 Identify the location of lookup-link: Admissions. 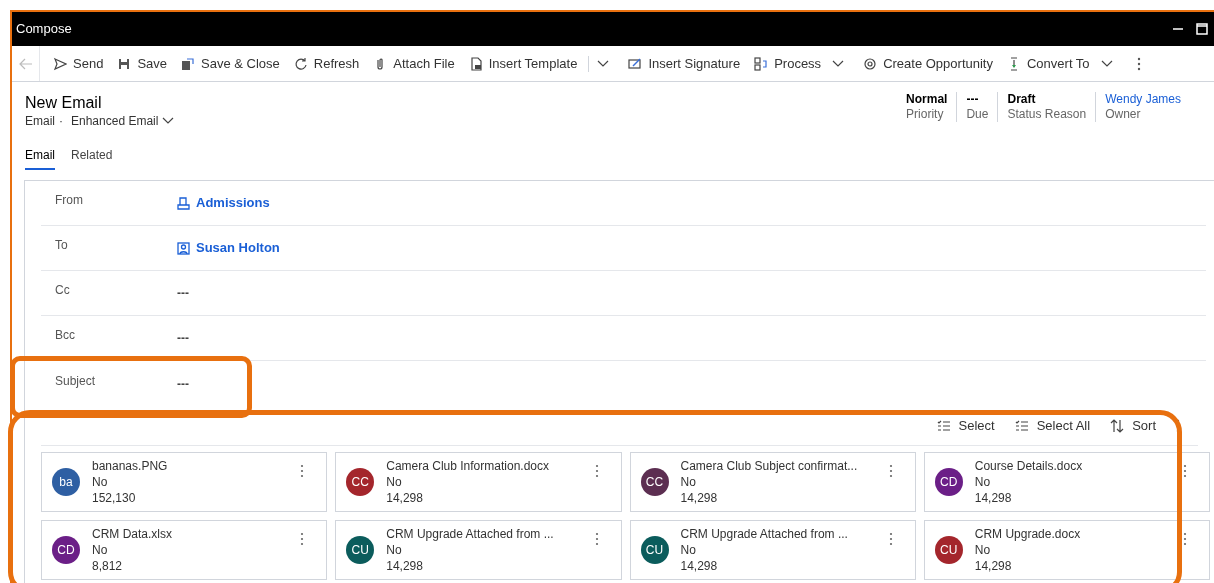
(223, 203).